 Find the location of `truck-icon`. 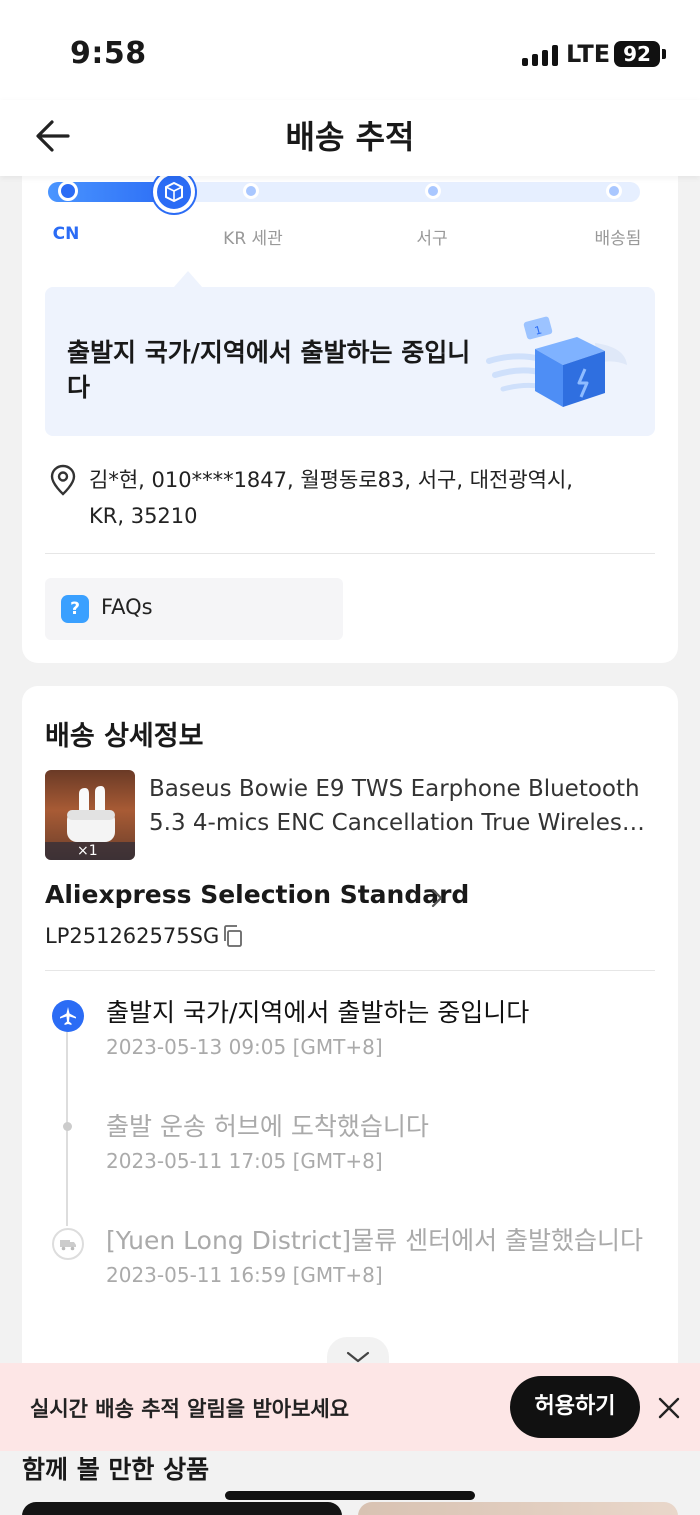

truck-icon is located at coordinates (68, 1244).